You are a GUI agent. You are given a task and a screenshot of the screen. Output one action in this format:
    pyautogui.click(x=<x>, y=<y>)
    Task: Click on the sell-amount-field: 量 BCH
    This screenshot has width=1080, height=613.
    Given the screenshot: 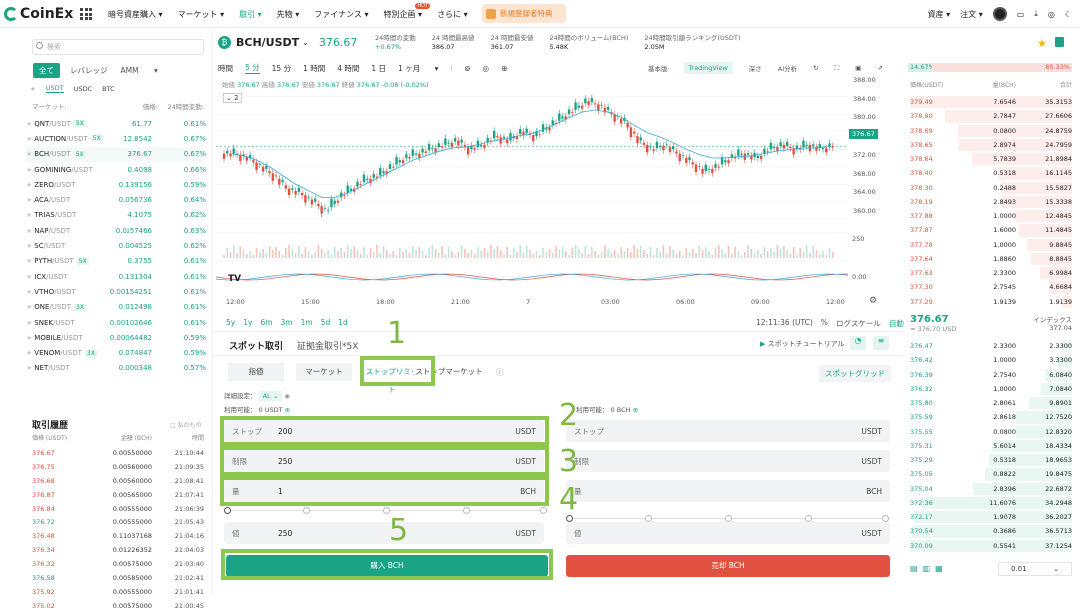 What is the action you would take?
    pyautogui.click(x=728, y=491)
    